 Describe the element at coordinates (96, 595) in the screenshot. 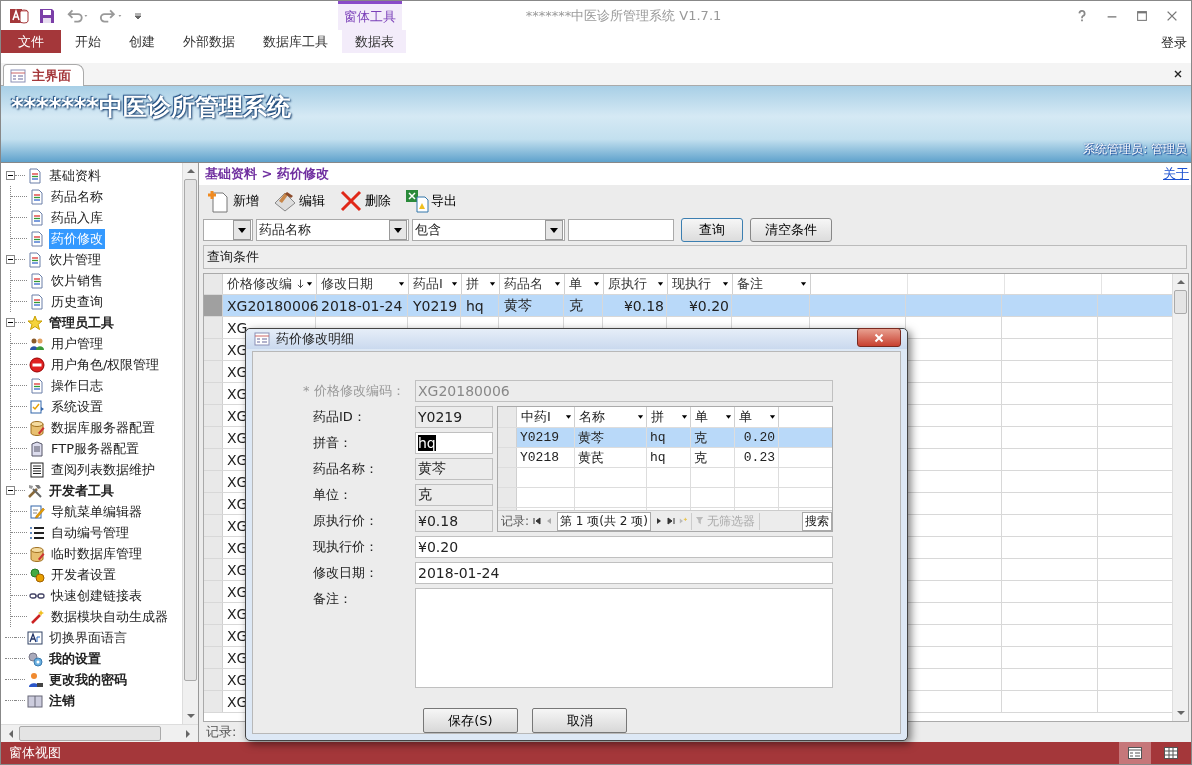

I see `tree-item: 快速创建链接表` at that location.